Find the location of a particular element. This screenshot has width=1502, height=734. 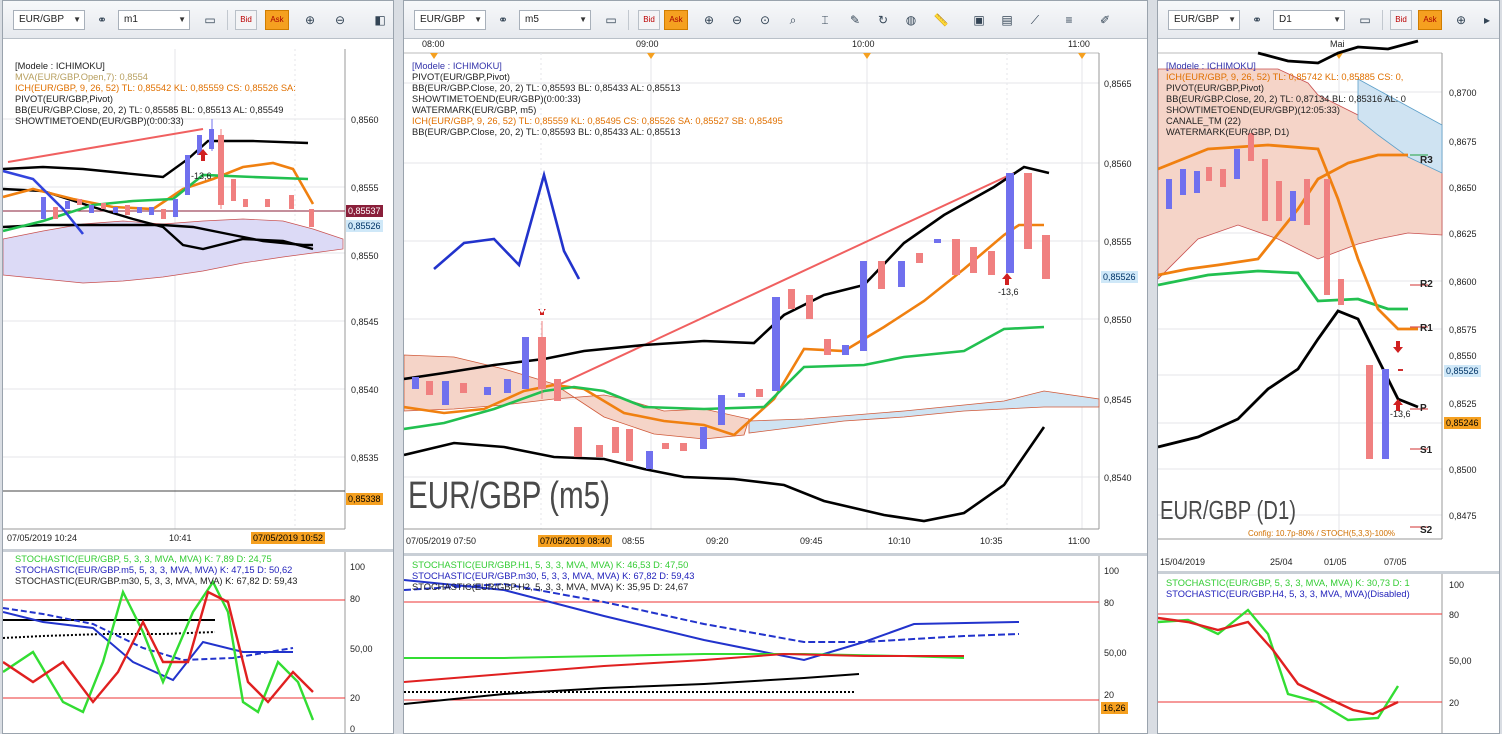

x-label: 10:35 is located at coordinates (991, 541).